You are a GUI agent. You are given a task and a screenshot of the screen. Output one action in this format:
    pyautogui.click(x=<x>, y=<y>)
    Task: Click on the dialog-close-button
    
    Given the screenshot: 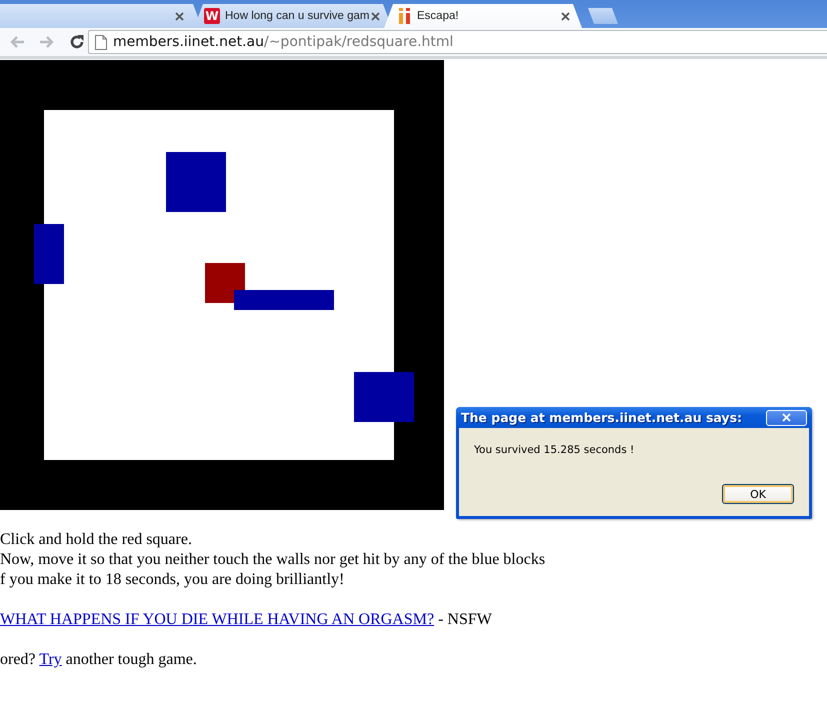 What is the action you would take?
    pyautogui.click(x=786, y=418)
    